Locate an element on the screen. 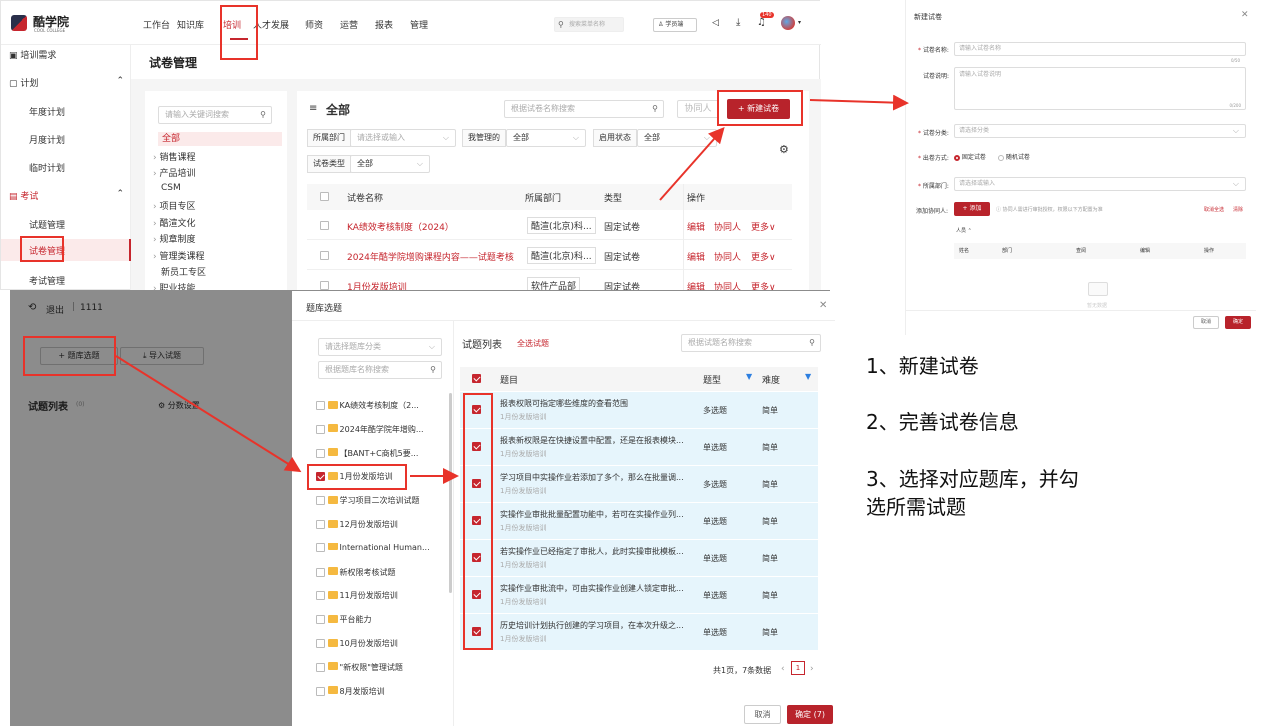 The image size is (1275, 726). step-1: 1、新建试卷 is located at coordinates (922, 366).